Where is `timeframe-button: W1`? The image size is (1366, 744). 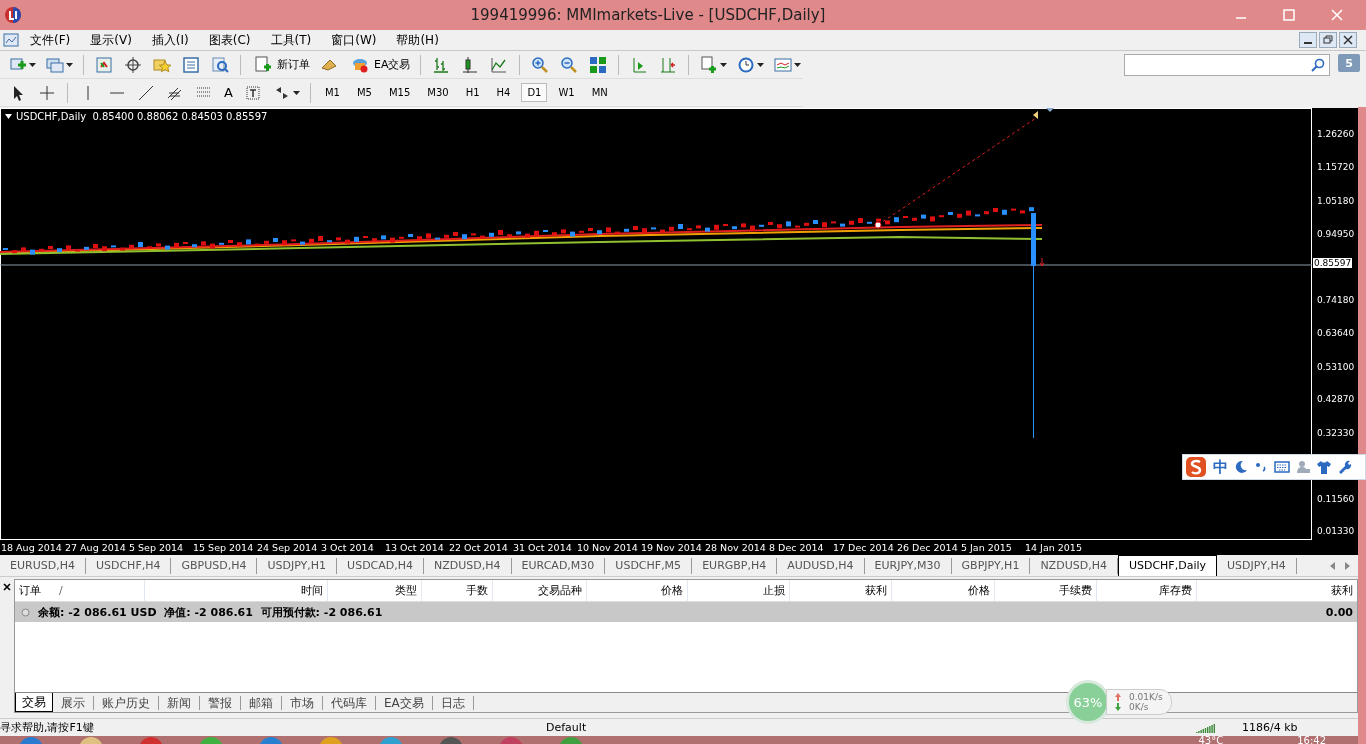 timeframe-button: W1 is located at coordinates (566, 92).